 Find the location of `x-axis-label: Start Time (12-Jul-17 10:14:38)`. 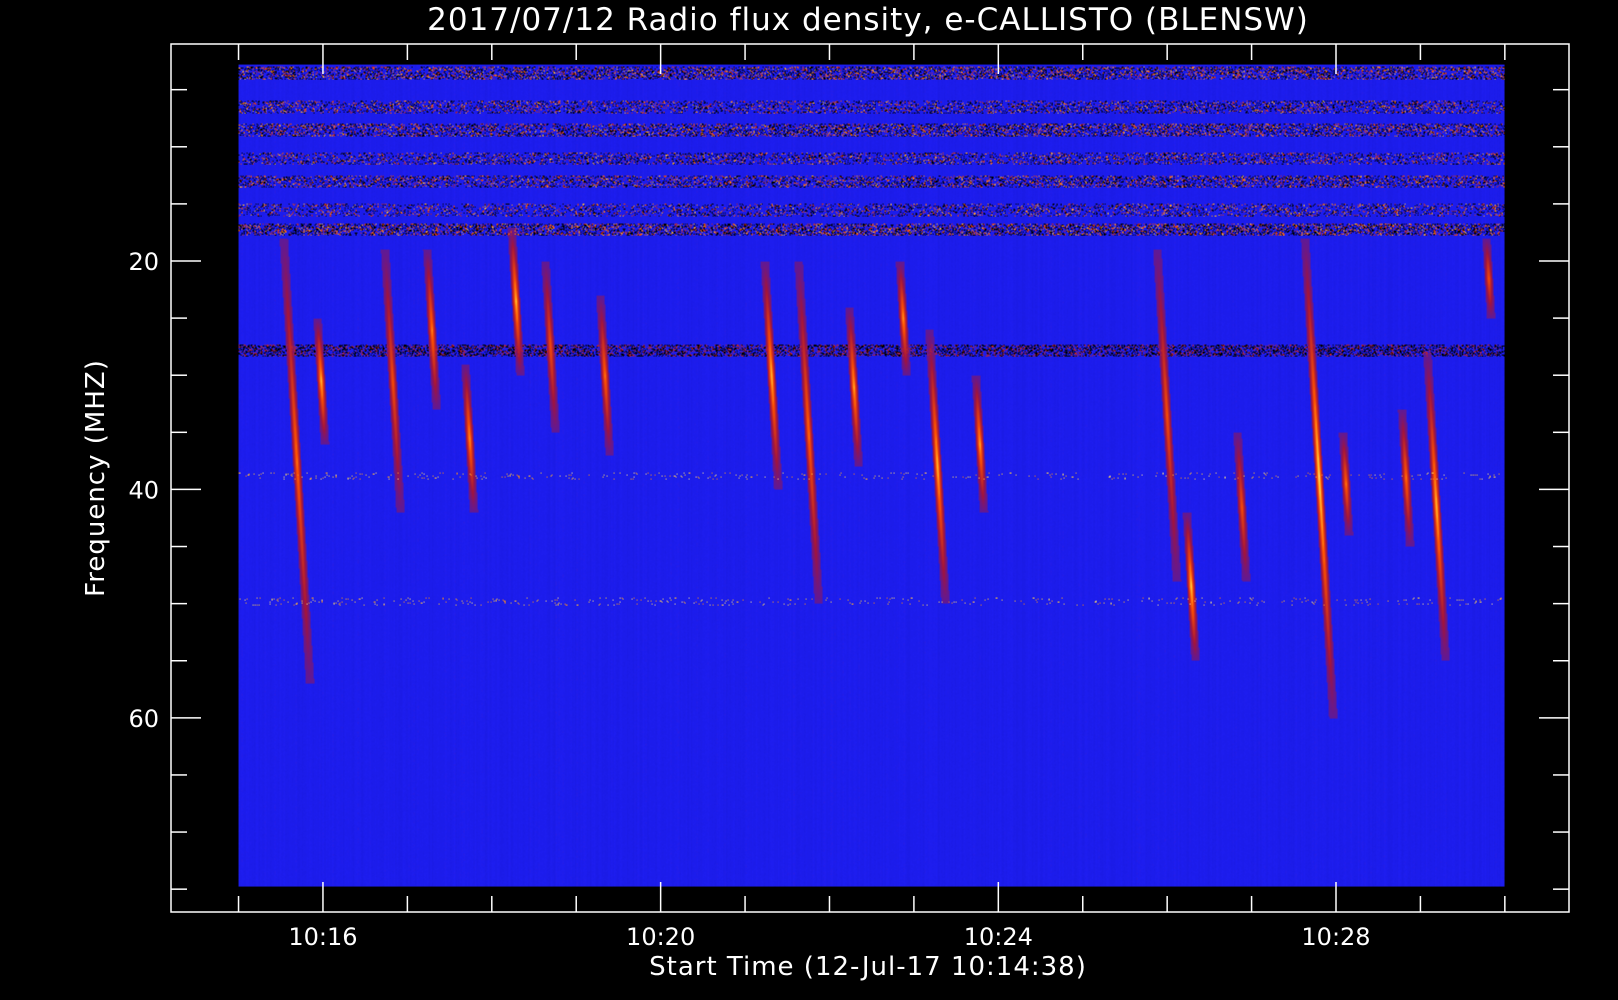

x-axis-label: Start Time (12-Jul-17 10:14:38) is located at coordinates (868, 967).